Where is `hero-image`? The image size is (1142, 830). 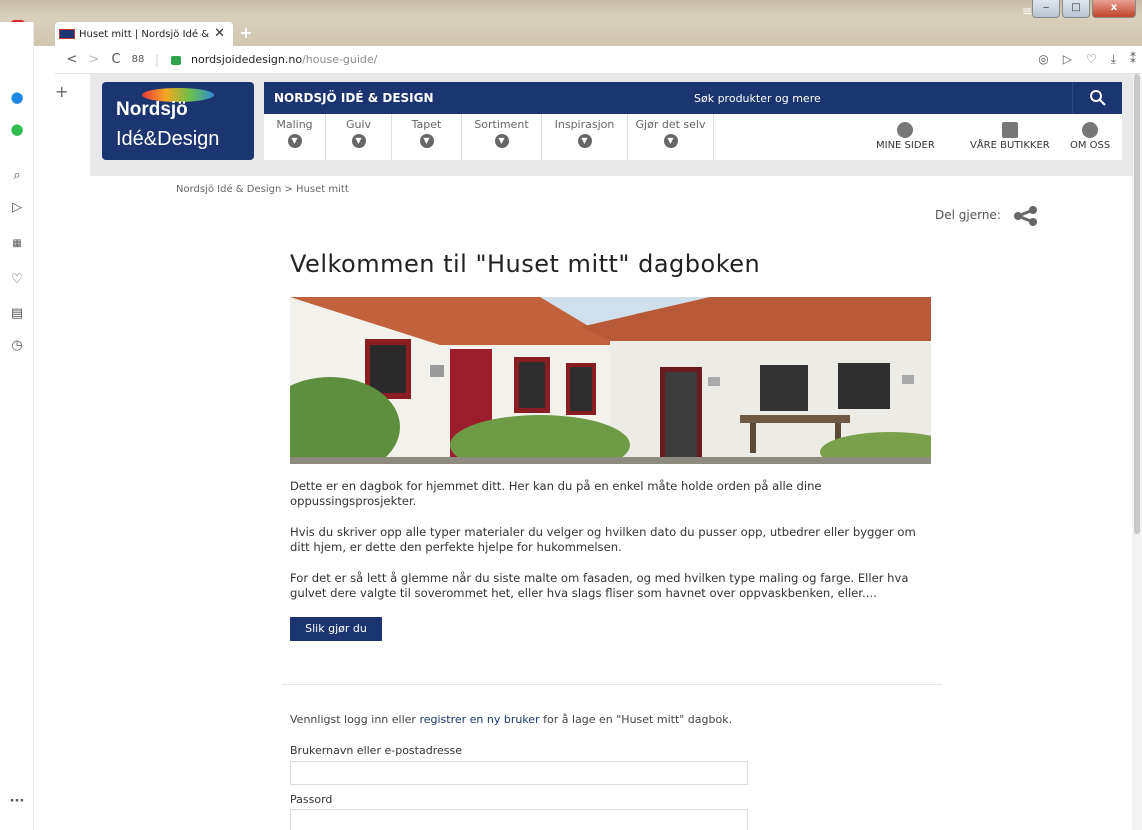
hero-image is located at coordinates (610, 380).